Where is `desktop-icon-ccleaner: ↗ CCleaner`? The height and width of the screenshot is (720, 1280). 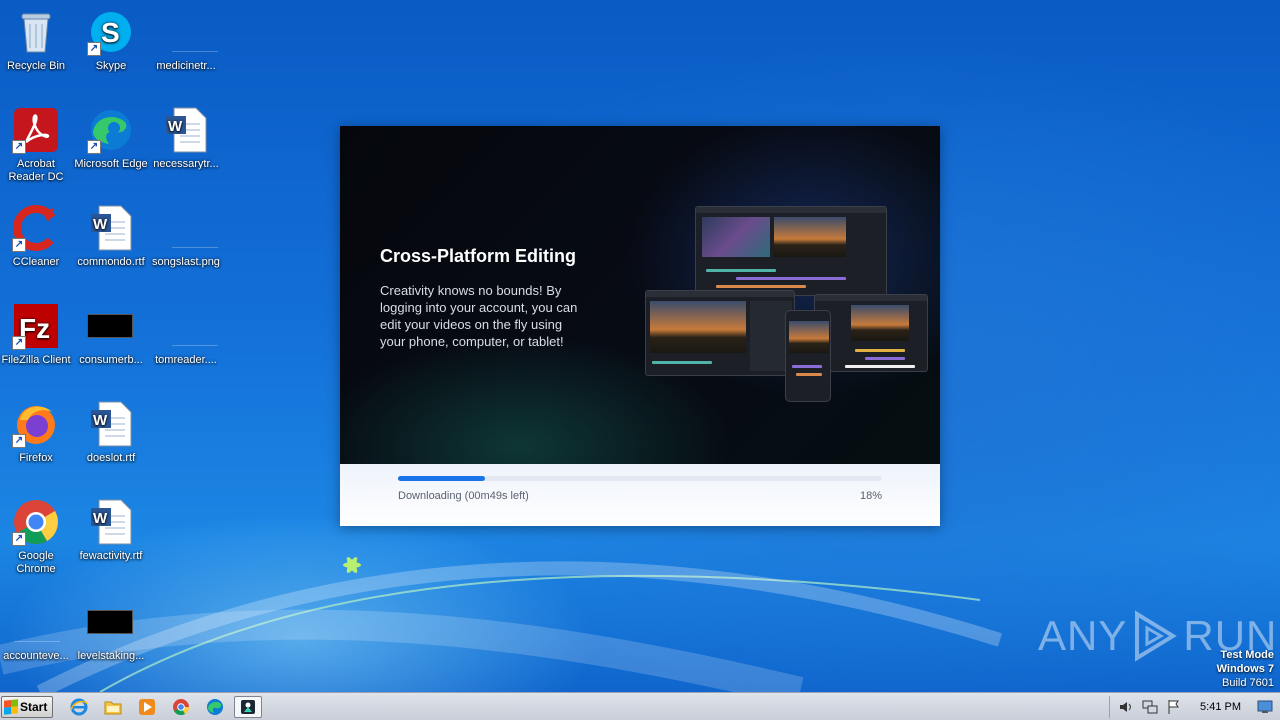
desktop-icon-ccleaner: ↗ CCleaner is located at coordinates (37, 236).